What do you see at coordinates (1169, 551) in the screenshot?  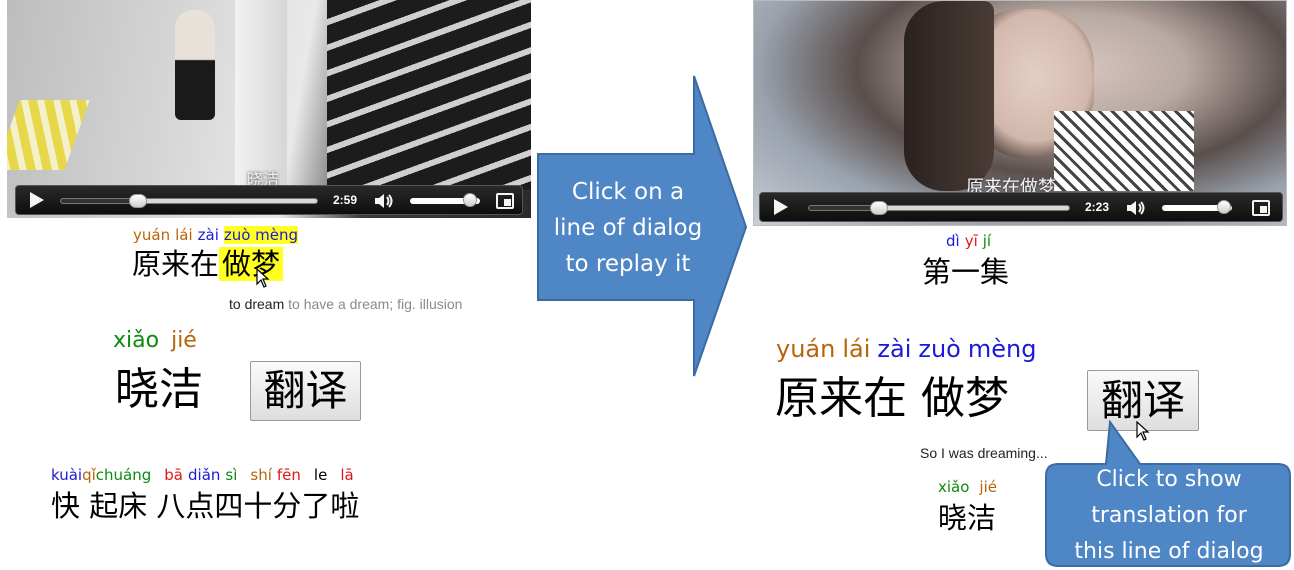 I see `bubble-callout-line: this line of dialog` at bounding box center [1169, 551].